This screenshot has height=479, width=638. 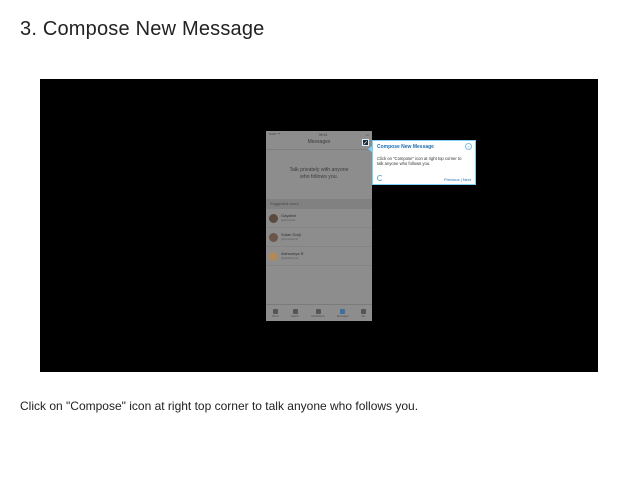 I want to click on tooltip-nav-links: Previous | Next, so click(x=457, y=179).